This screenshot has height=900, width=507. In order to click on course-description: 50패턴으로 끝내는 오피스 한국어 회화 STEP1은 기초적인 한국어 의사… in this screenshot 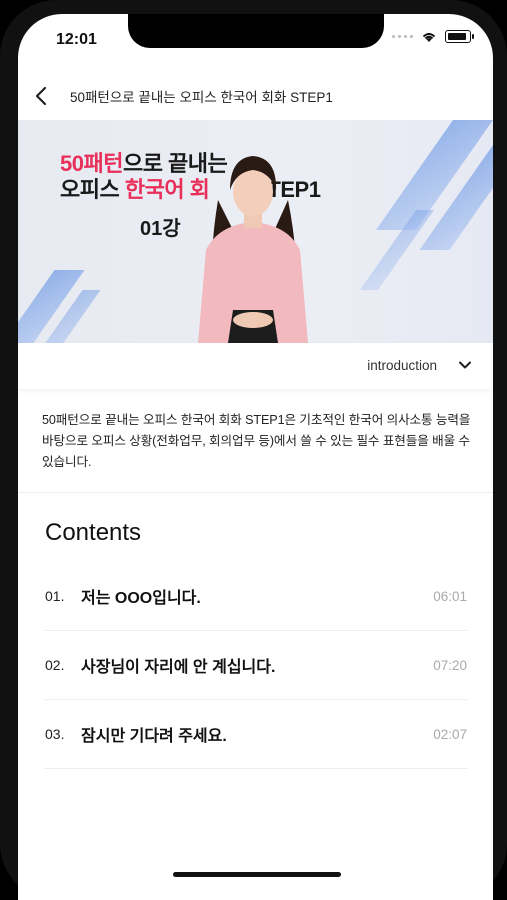, I will do `click(256, 441)`.